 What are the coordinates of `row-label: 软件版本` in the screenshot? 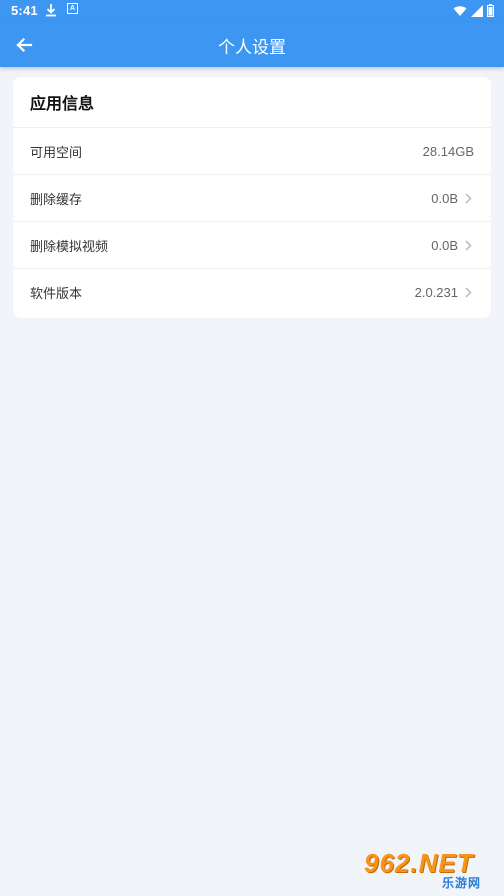 It's located at (56, 294).